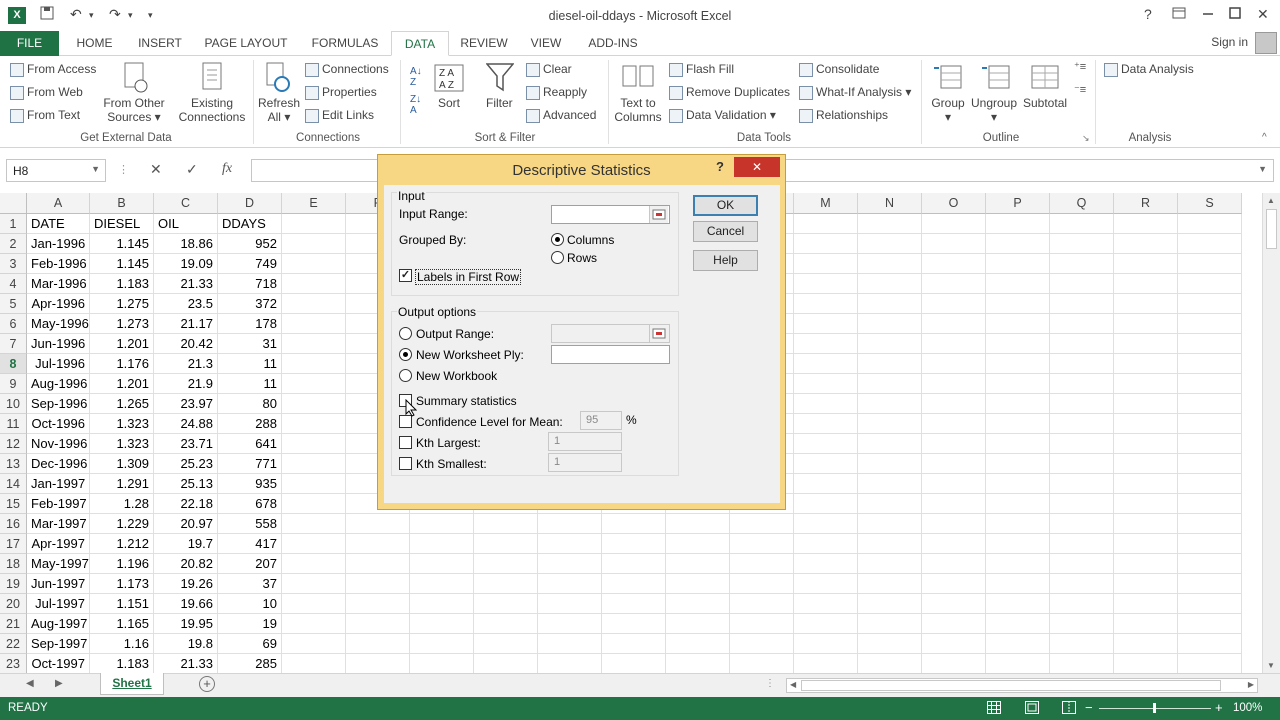 This screenshot has height=720, width=1280. I want to click on grid-cell: Apr-1996, so click(58, 304).